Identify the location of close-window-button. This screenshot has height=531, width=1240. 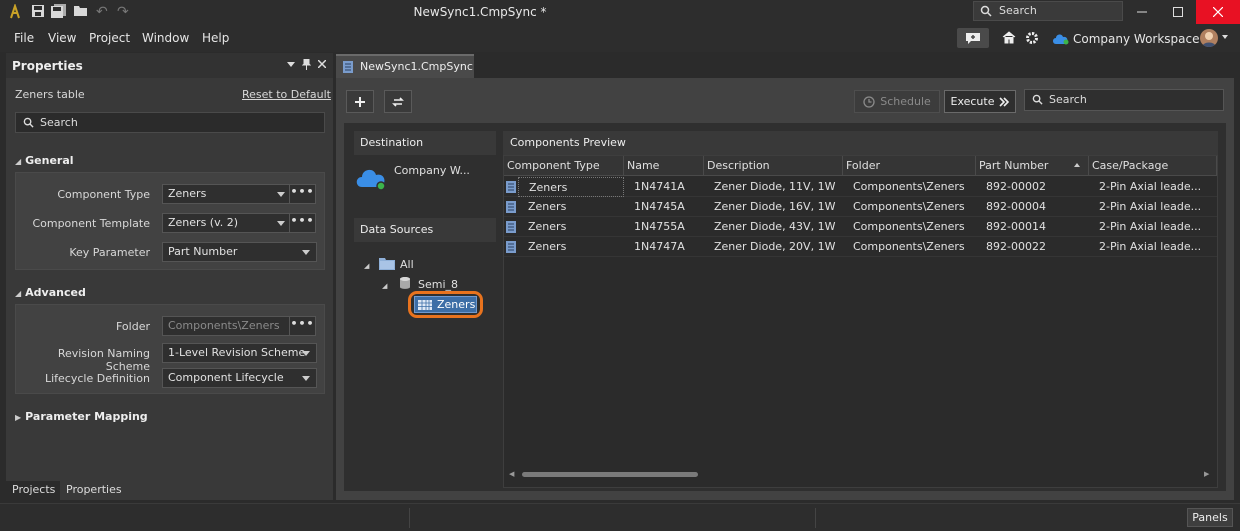
(1218, 12).